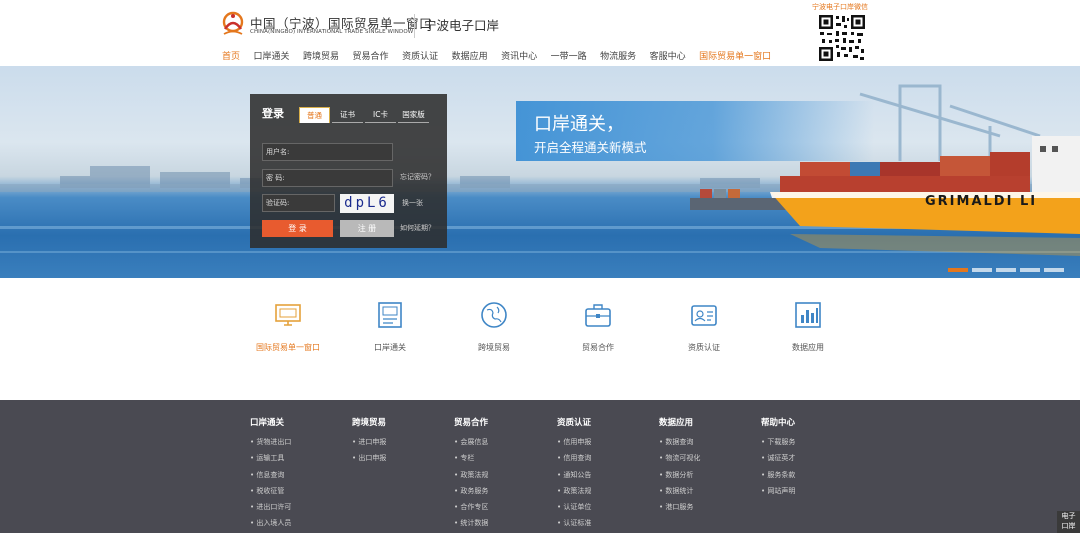 The width and height of the screenshot is (1080, 533). What do you see at coordinates (778, 491) in the screenshot?
I see `footer-link: 网站声明` at bounding box center [778, 491].